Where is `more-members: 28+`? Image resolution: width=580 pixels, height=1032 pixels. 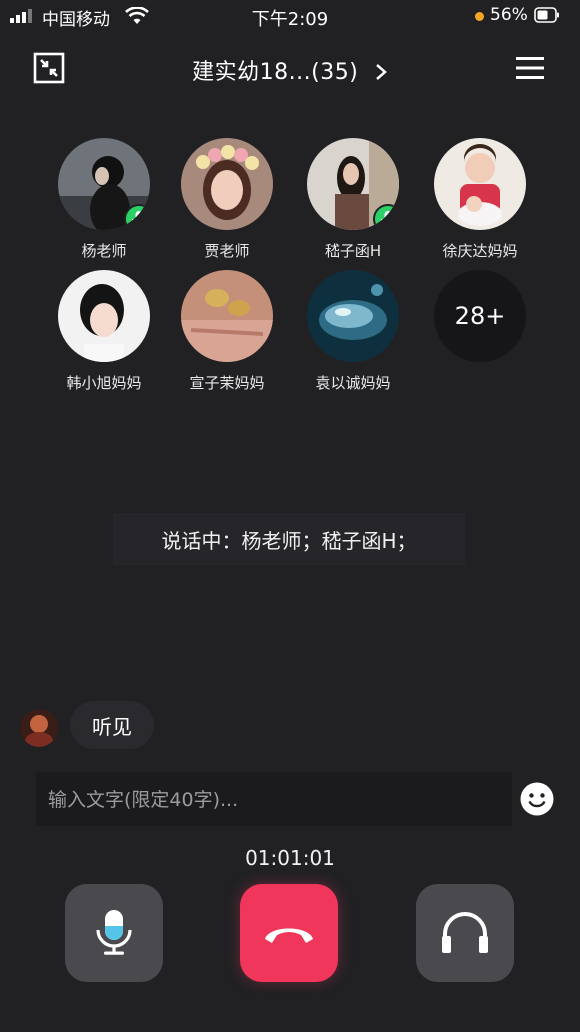 more-members: 28+ is located at coordinates (480, 316).